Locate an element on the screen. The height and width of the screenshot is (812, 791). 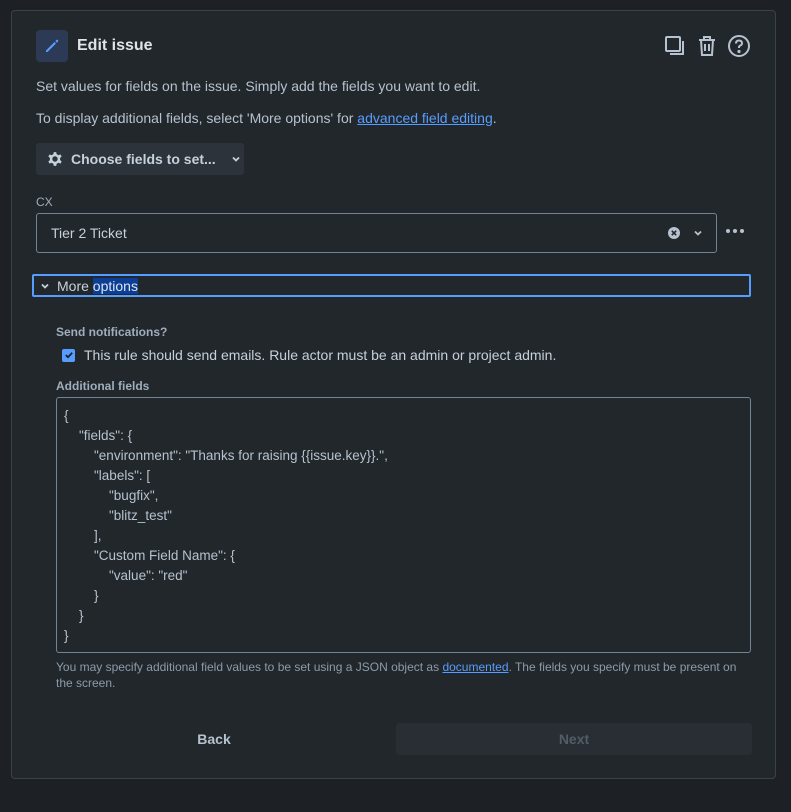
check-icon is located at coordinates (68, 355).